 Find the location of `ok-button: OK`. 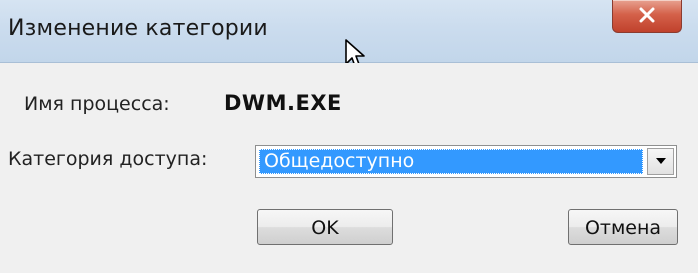

ok-button: OK is located at coordinates (325, 227).